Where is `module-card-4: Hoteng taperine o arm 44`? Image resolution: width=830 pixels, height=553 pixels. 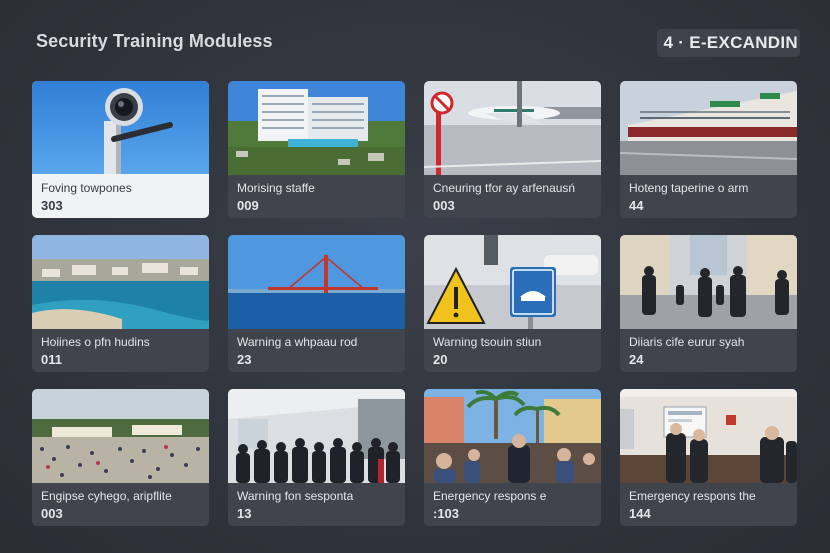
module-card-4: Hoteng taperine o arm 44 is located at coordinates (708, 149).